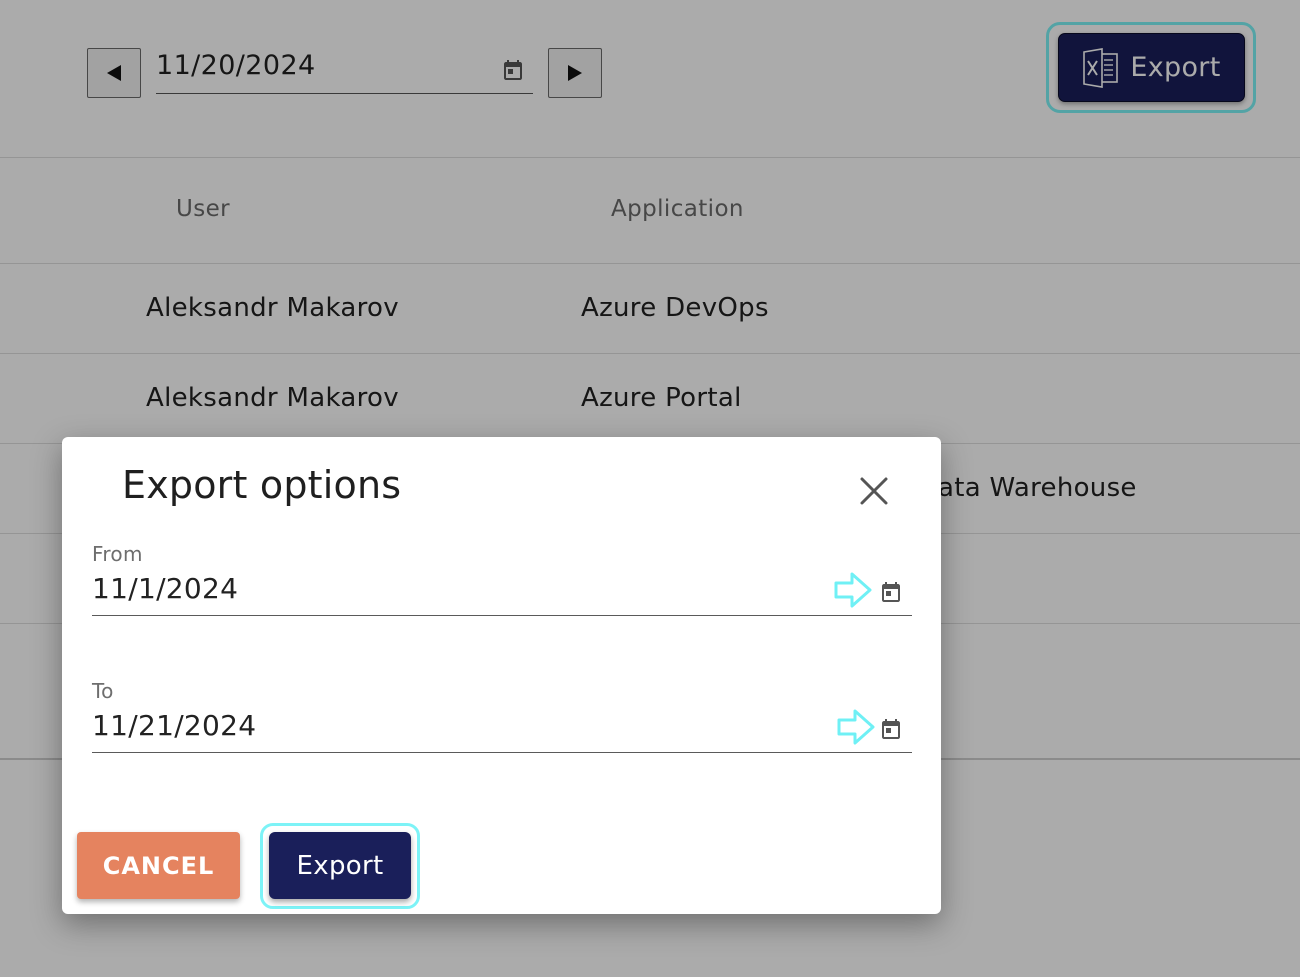 The width and height of the screenshot is (1300, 977). What do you see at coordinates (502, 730) in the screenshot?
I see `to-date-field: 11/21/2024` at bounding box center [502, 730].